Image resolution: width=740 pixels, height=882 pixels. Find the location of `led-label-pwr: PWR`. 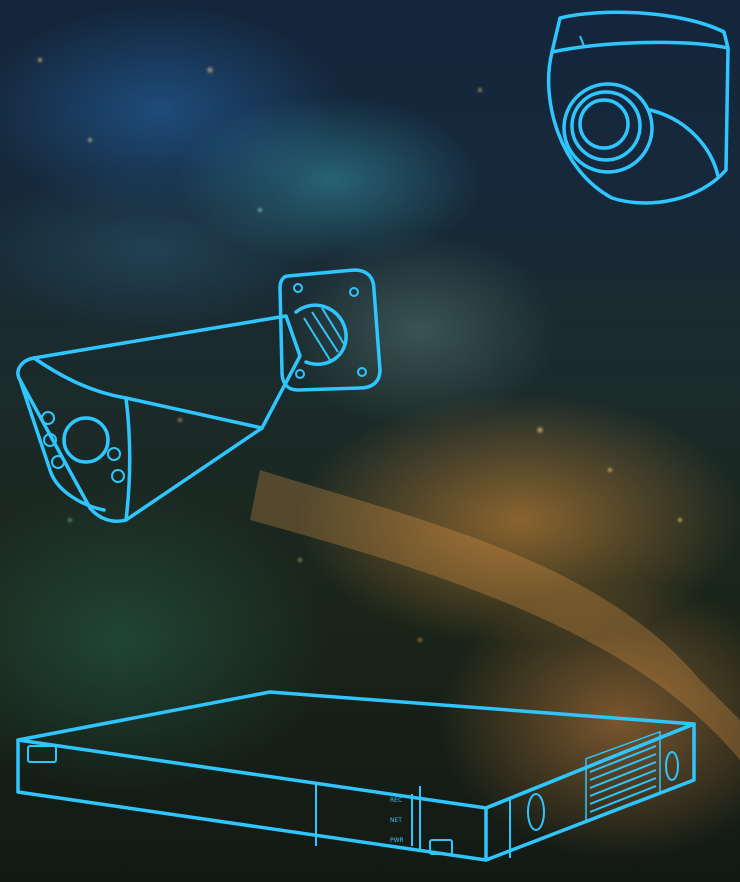

led-label-pwr: PWR is located at coordinates (397, 840).